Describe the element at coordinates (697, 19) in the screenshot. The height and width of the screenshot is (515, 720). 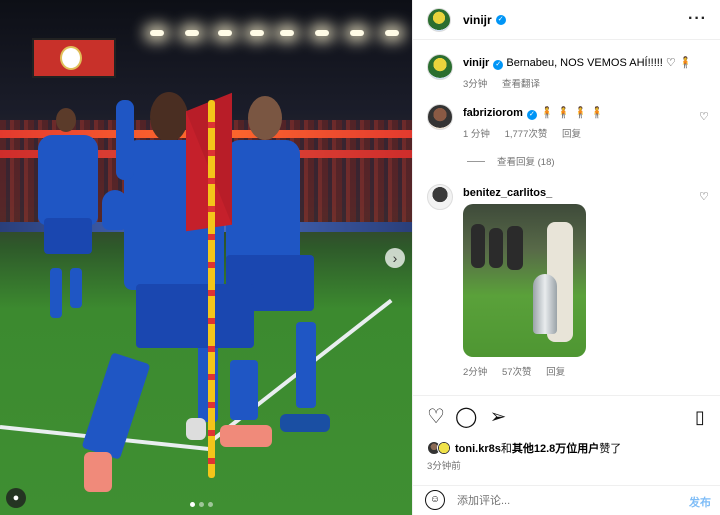
I see `more-icon: ···` at that location.